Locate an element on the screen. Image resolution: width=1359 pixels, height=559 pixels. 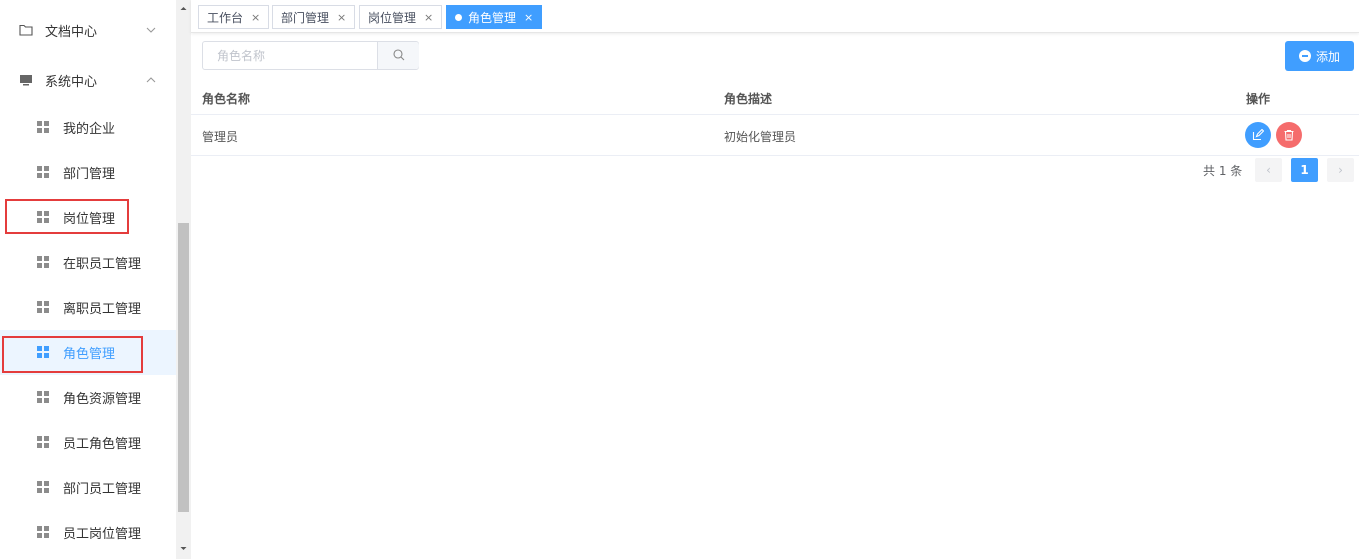
table-header: 角色名称 角色描述 操作 is located at coordinates (775, 97).